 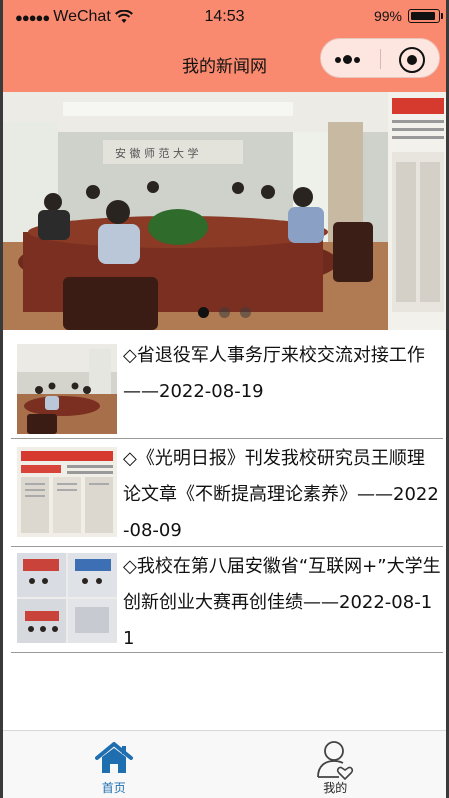 What do you see at coordinates (67, 492) in the screenshot?
I see `news-thumbnail-newspaper` at bounding box center [67, 492].